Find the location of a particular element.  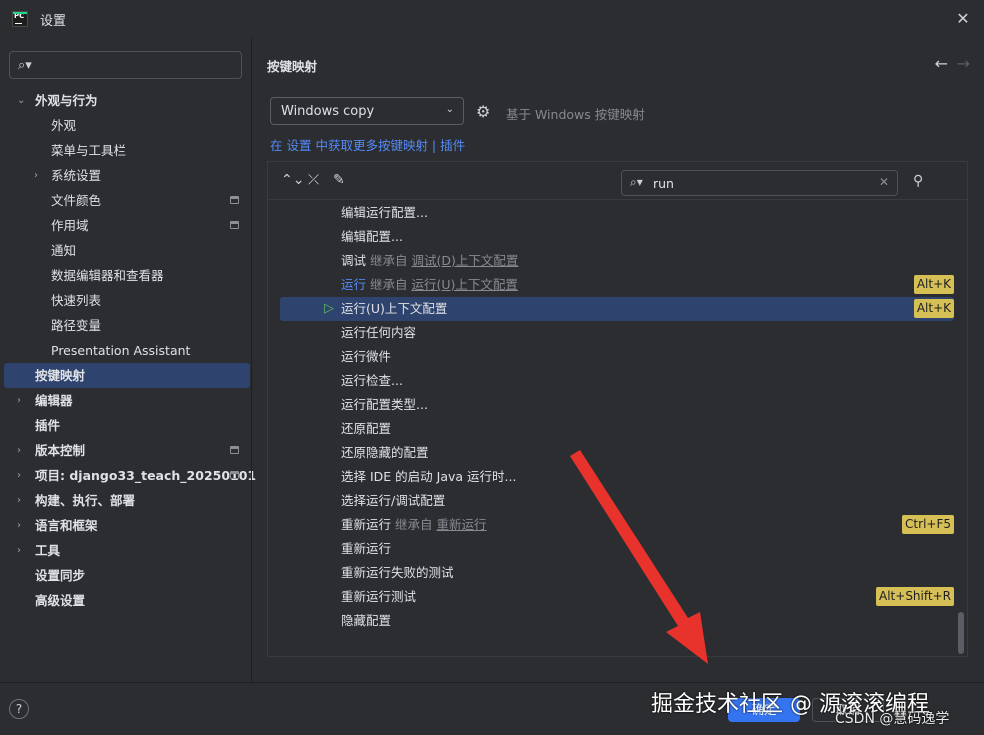

based-on-label: 基于 Windows 按键映射 is located at coordinates (575, 114).